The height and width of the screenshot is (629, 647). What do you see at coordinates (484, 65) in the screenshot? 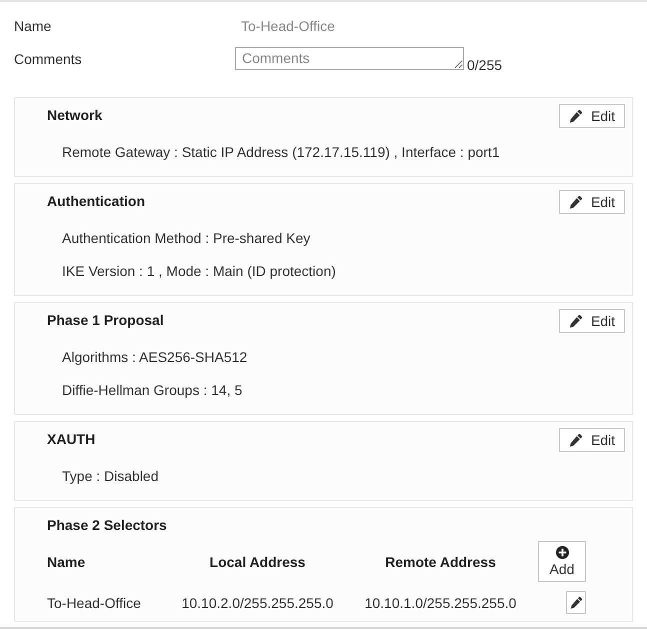
I see `character-counter: 0/255` at bounding box center [484, 65].